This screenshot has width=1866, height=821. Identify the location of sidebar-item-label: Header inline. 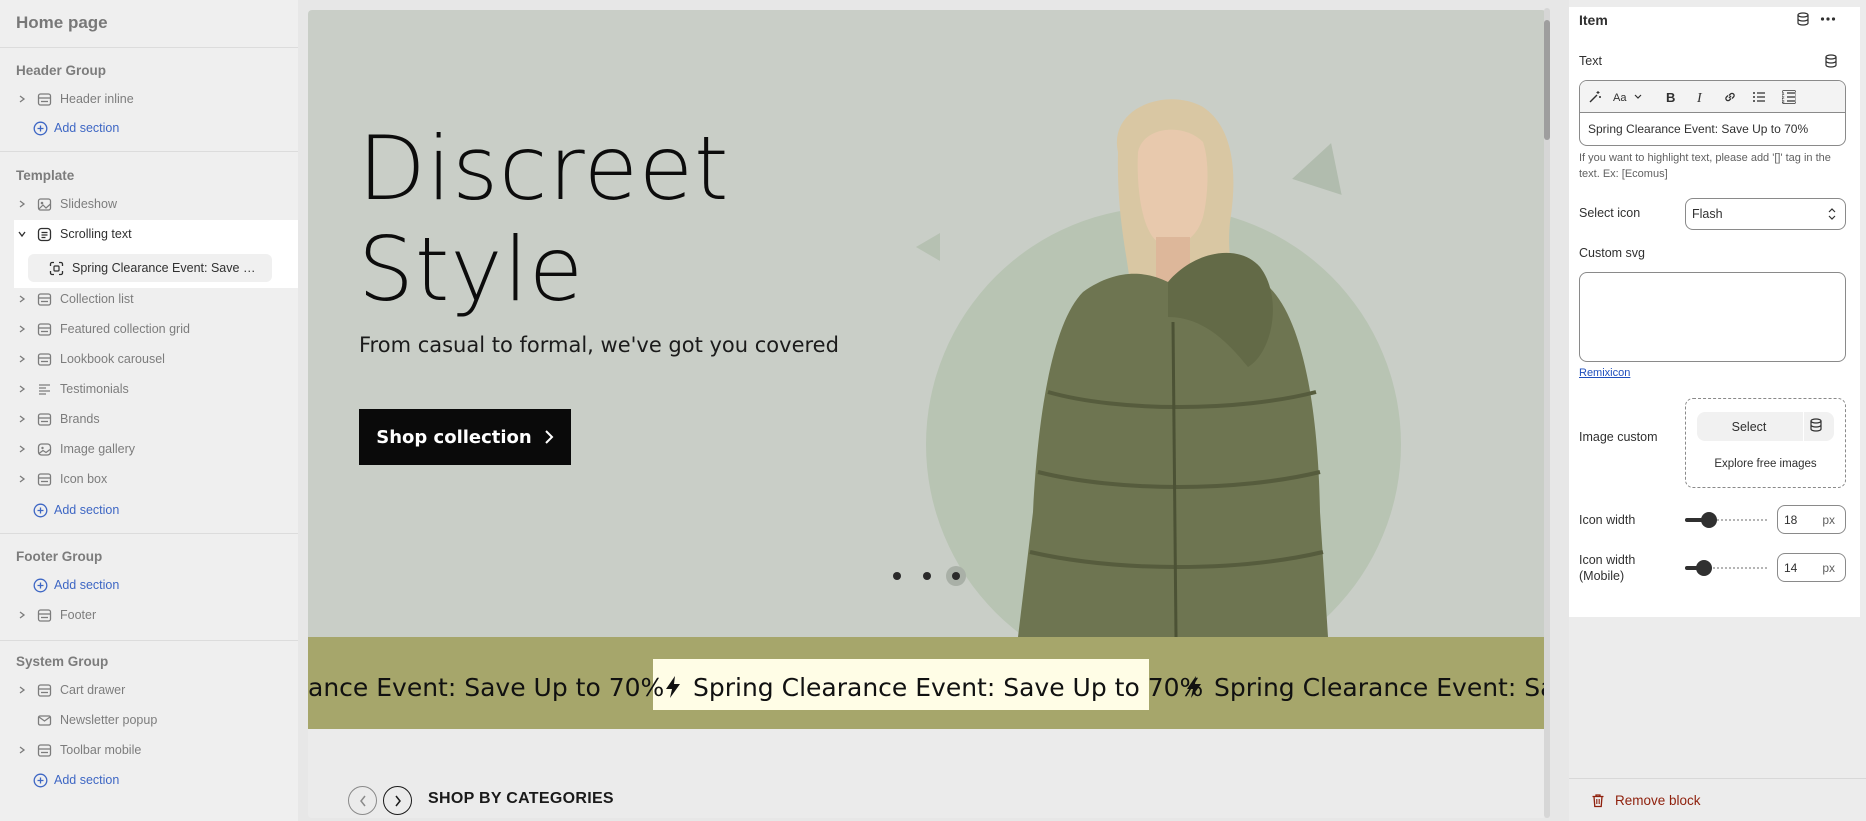
(97, 99).